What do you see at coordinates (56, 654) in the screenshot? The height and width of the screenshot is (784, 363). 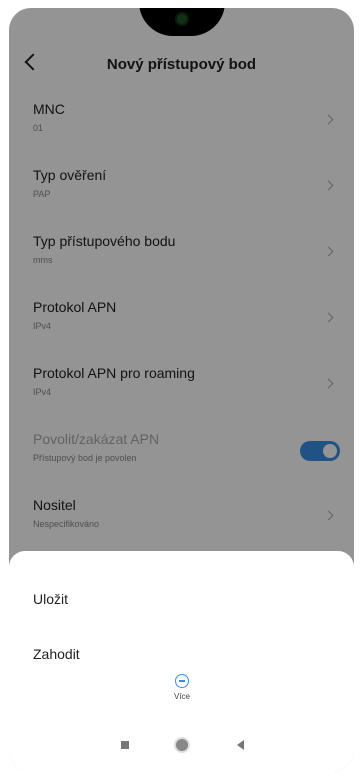 I see `discard-button: Zahodit` at bounding box center [56, 654].